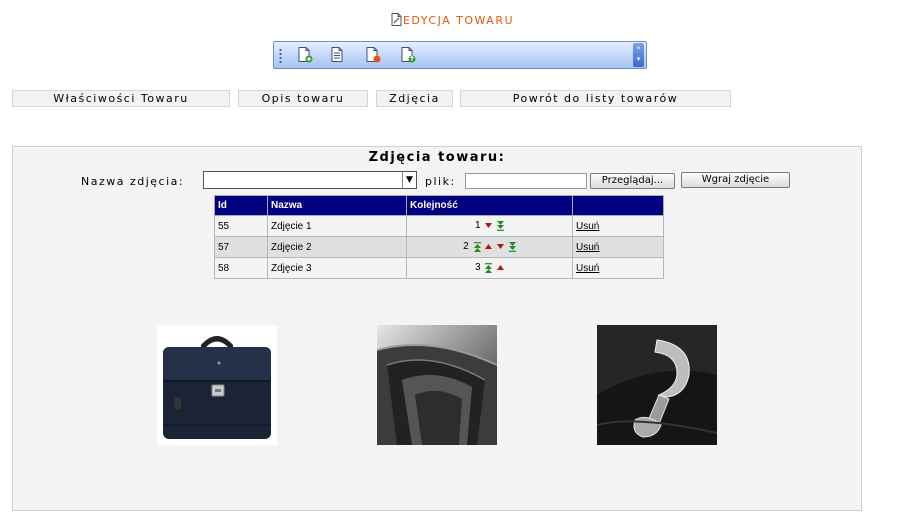 The image size is (905, 519). I want to click on briefcase-clasp-photo, so click(657, 385).